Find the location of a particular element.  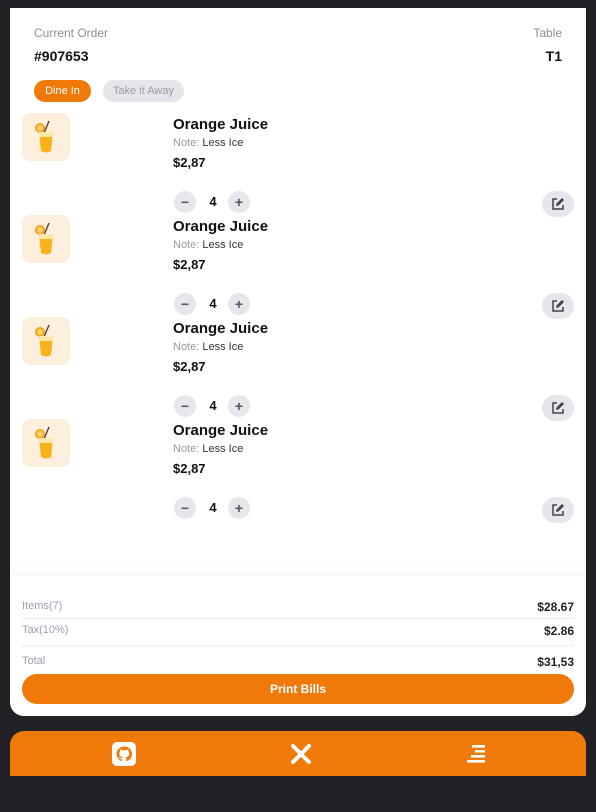

print-bills-button: Print Bills is located at coordinates (298, 689).